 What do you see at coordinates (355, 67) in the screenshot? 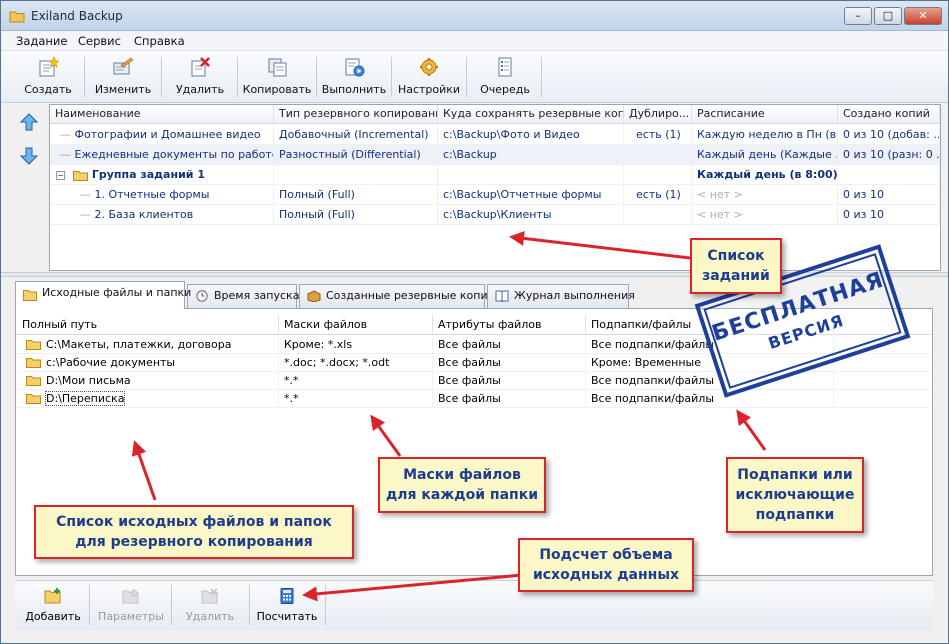
I see `run-icon` at bounding box center [355, 67].